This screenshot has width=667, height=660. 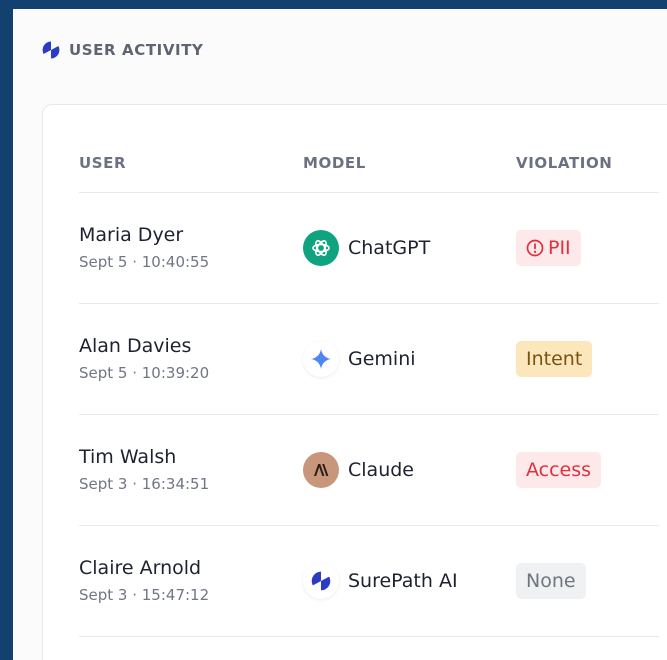 What do you see at coordinates (140, 568) in the screenshot?
I see `user-name: Claire Arnold` at bounding box center [140, 568].